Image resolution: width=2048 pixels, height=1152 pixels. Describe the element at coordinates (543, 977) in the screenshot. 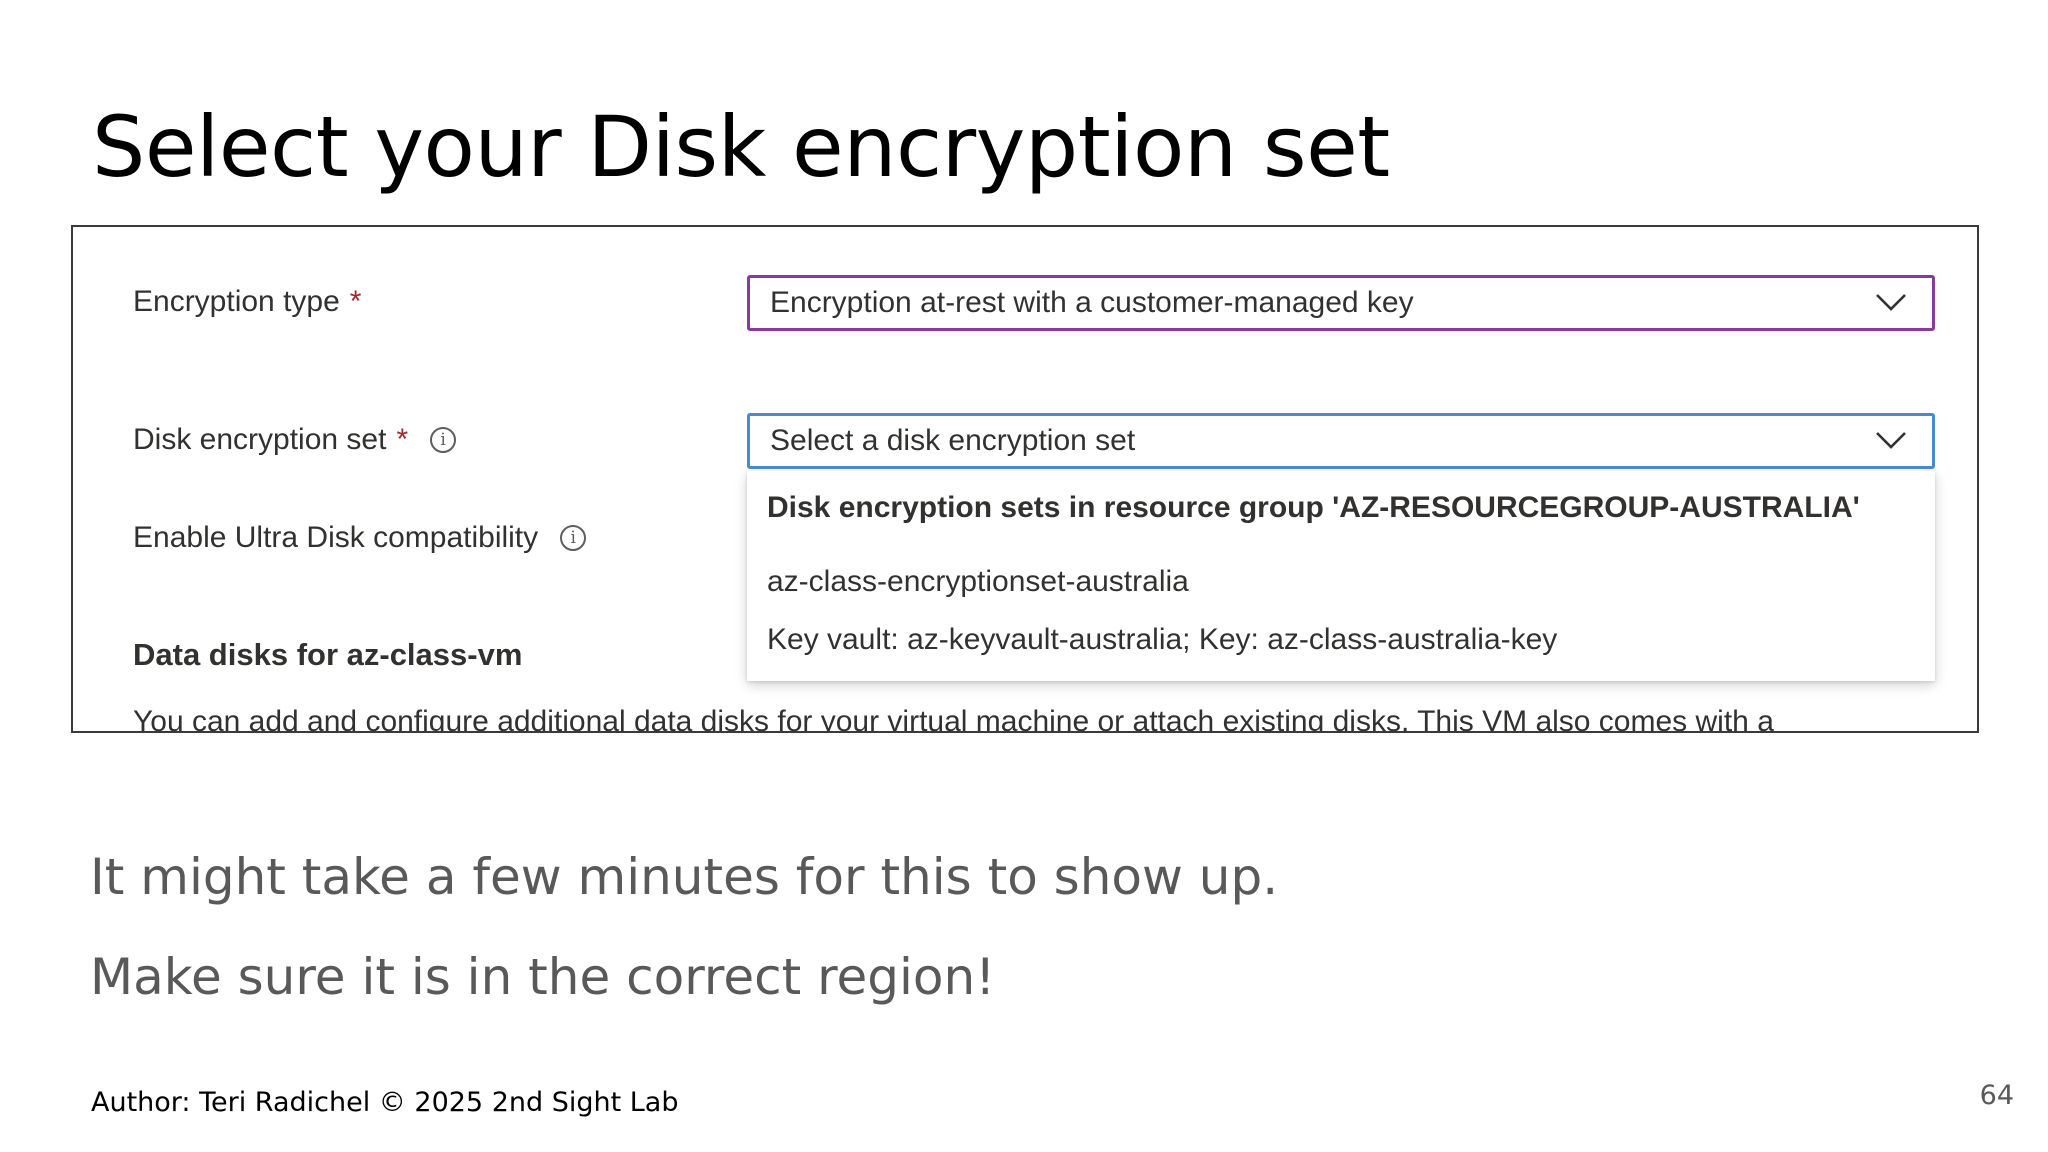

I see `note-region: Make sure it is in the correct region!` at that location.